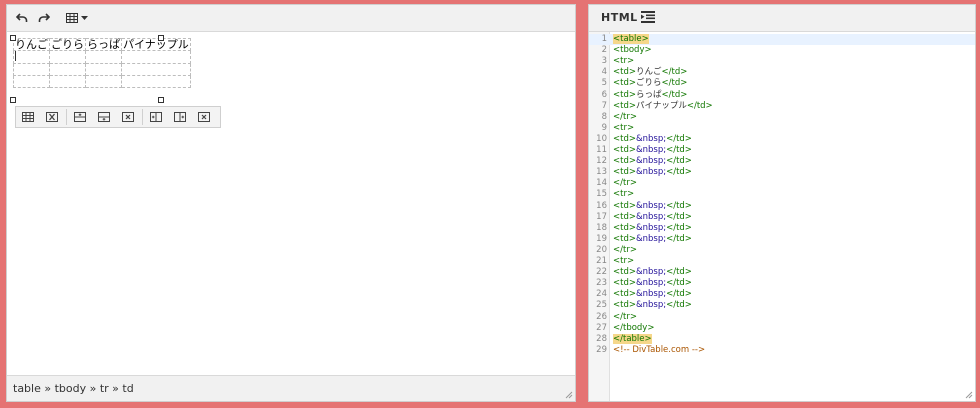  Describe the element at coordinates (782, 239) in the screenshot. I see `code-line: 19 <td>&nbsp;</td>` at that location.